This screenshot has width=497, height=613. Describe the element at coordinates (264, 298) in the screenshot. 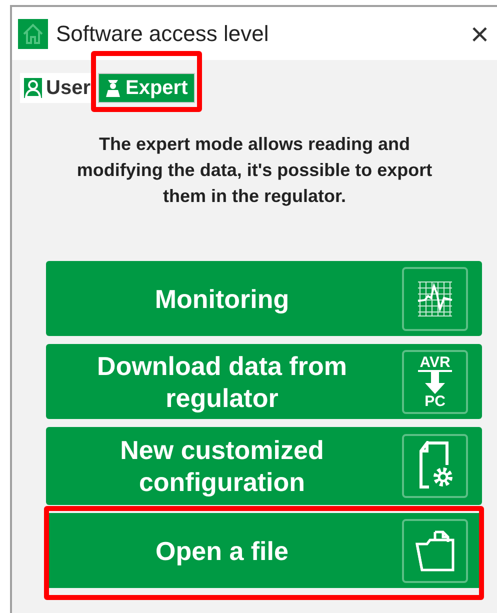

I see `action-button: Monitoring` at that location.